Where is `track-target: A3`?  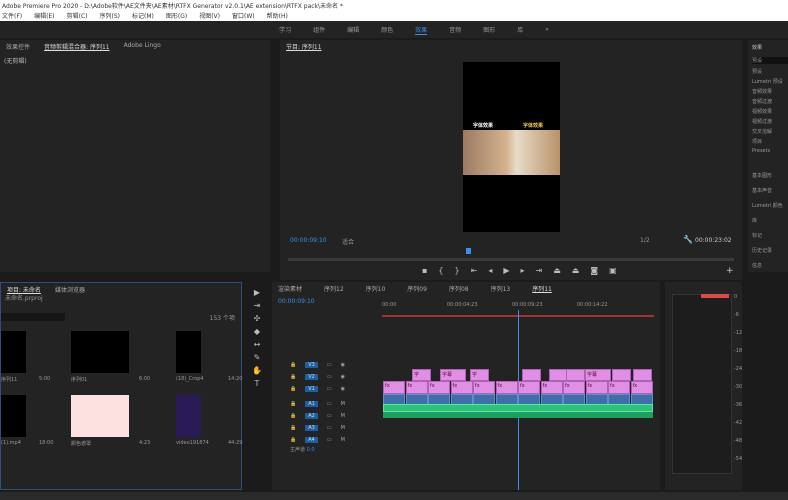 track-target: A3 is located at coordinates (311, 428).